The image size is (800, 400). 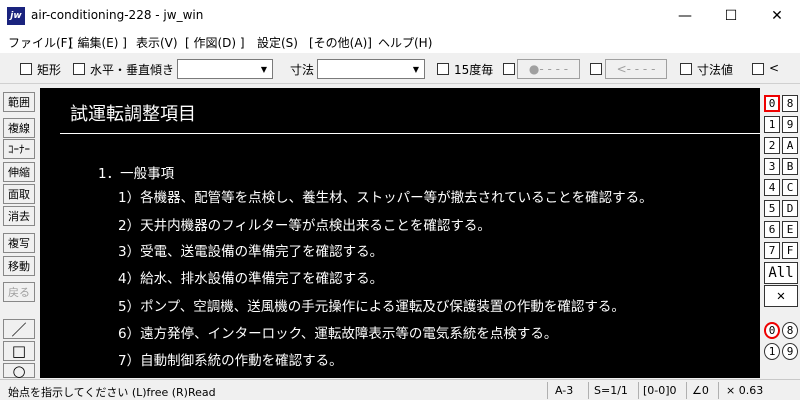 What do you see at coordinates (790, 124) in the screenshot?
I see `layer-button-9: 9` at bounding box center [790, 124].